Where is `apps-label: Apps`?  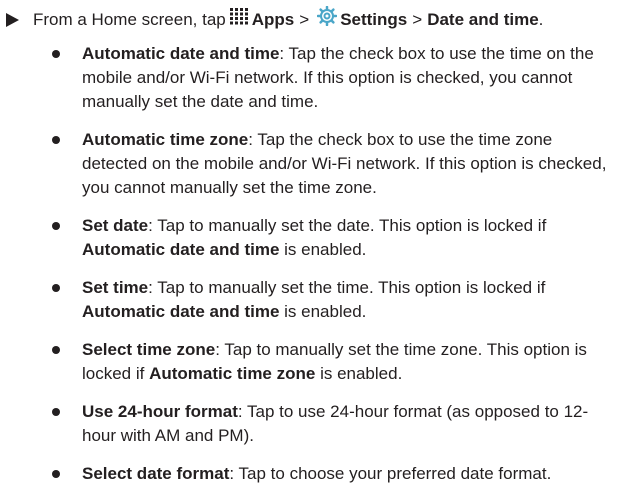
apps-label: Apps is located at coordinates (273, 19).